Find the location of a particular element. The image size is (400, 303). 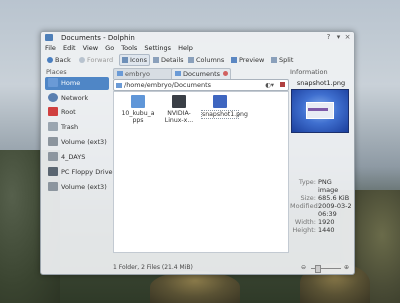

folder-app-icon is located at coordinates (49, 37).